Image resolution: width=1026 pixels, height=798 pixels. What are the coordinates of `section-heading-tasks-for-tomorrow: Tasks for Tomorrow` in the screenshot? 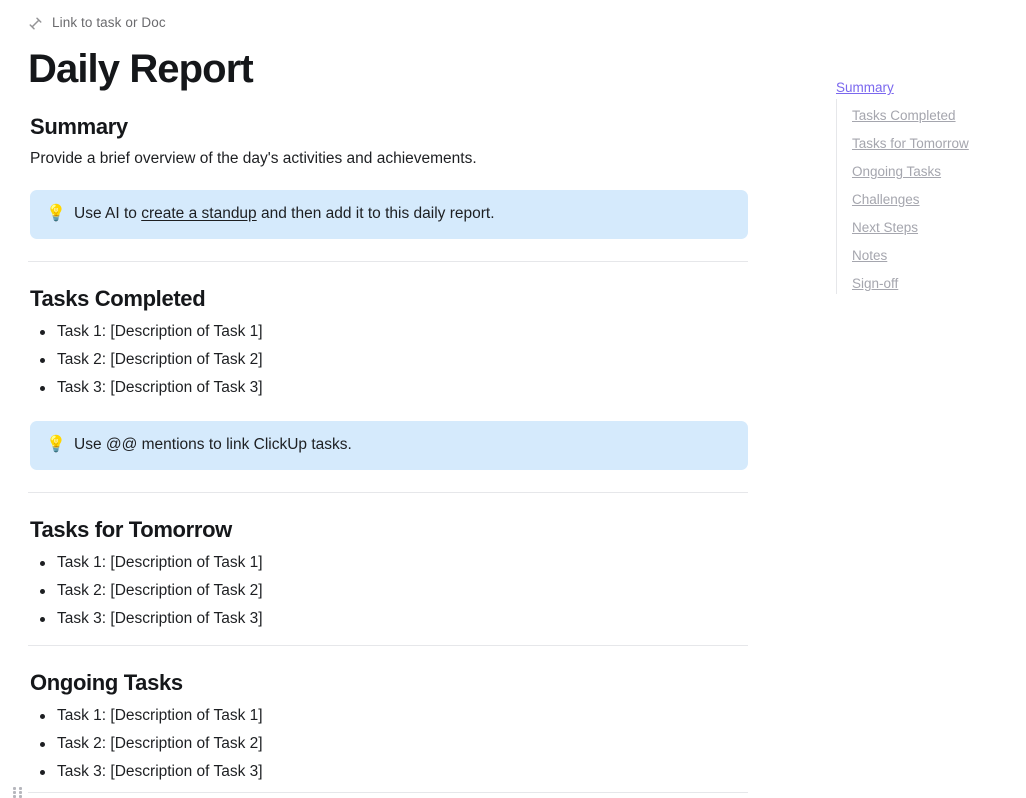 It's located at (400, 530).